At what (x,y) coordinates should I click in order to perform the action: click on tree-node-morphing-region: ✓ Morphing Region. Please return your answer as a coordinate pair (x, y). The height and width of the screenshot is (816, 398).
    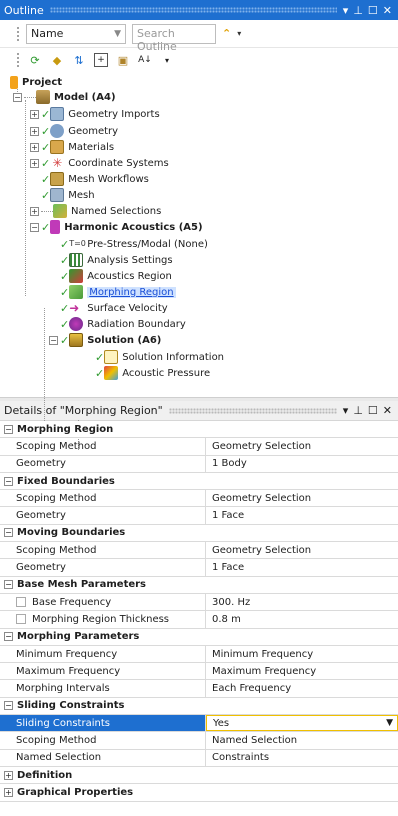
    Looking at the image, I should click on (118, 292).